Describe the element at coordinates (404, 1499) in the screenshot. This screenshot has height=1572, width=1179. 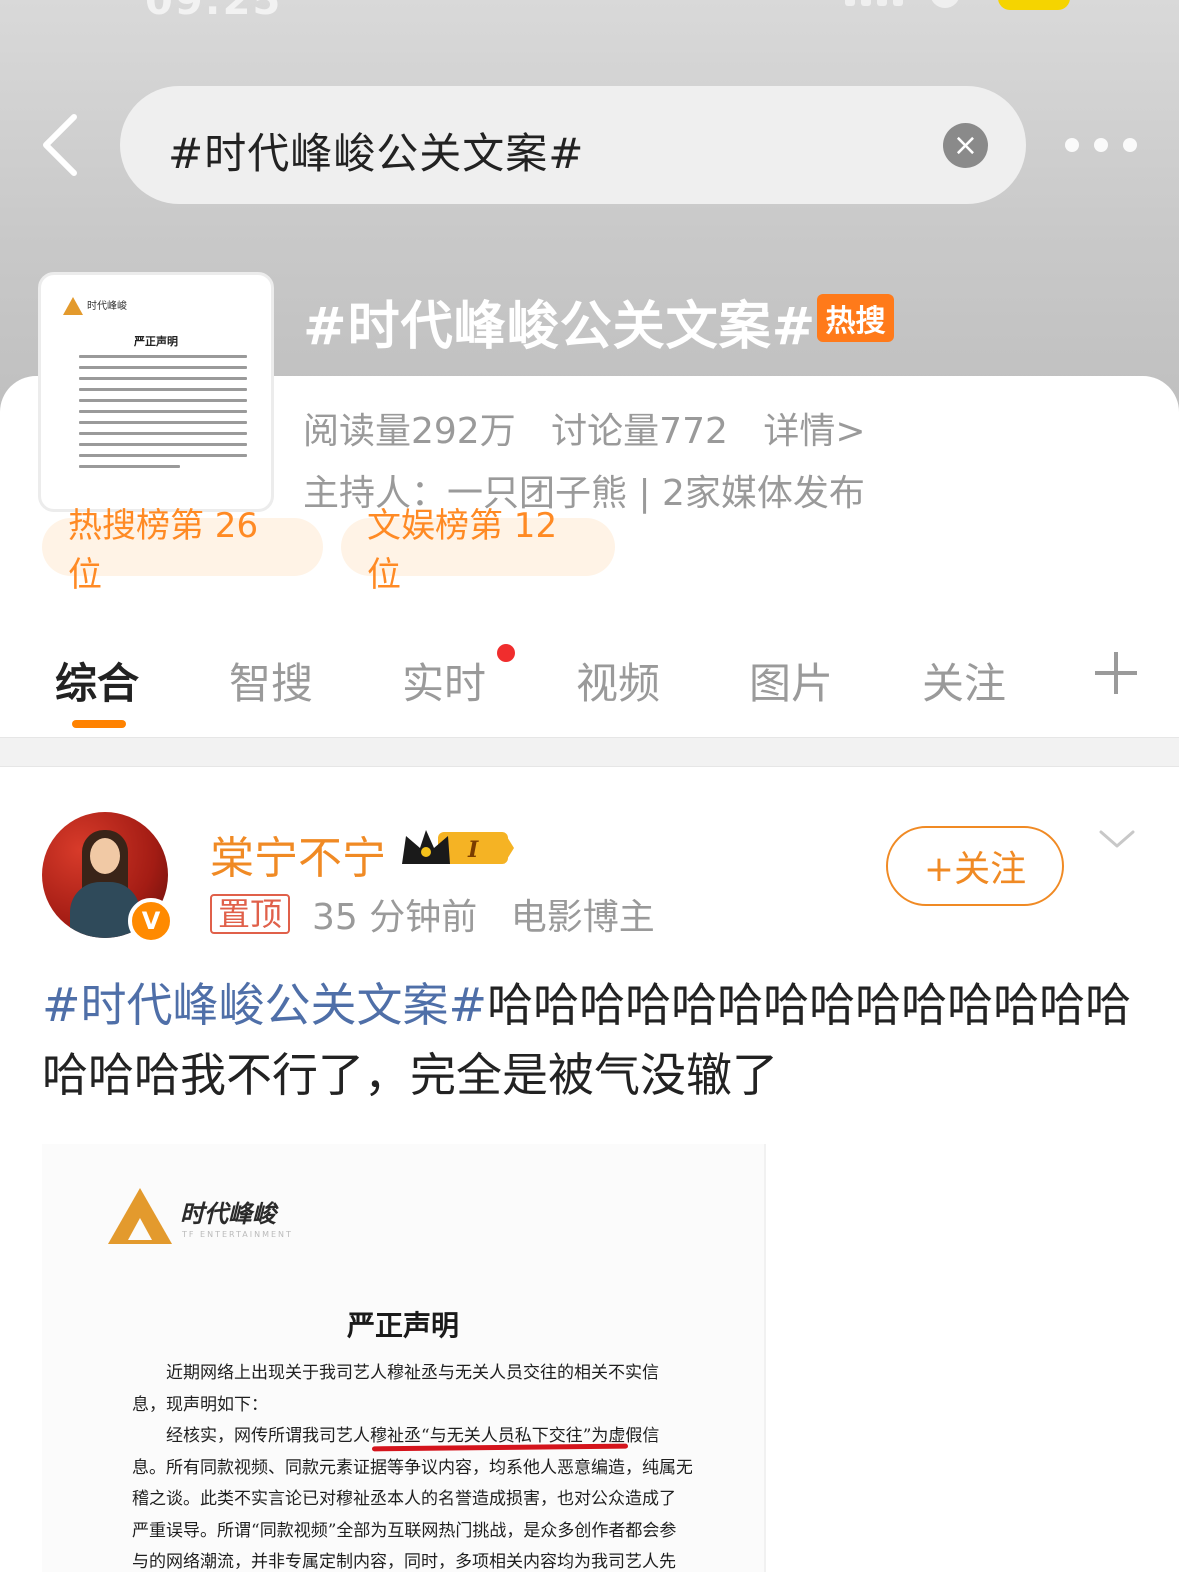
I see `doc-line: 稽之谈。此类不实言论已对穆祉丞本人的名誉造成损害，也对公众造成了` at that location.